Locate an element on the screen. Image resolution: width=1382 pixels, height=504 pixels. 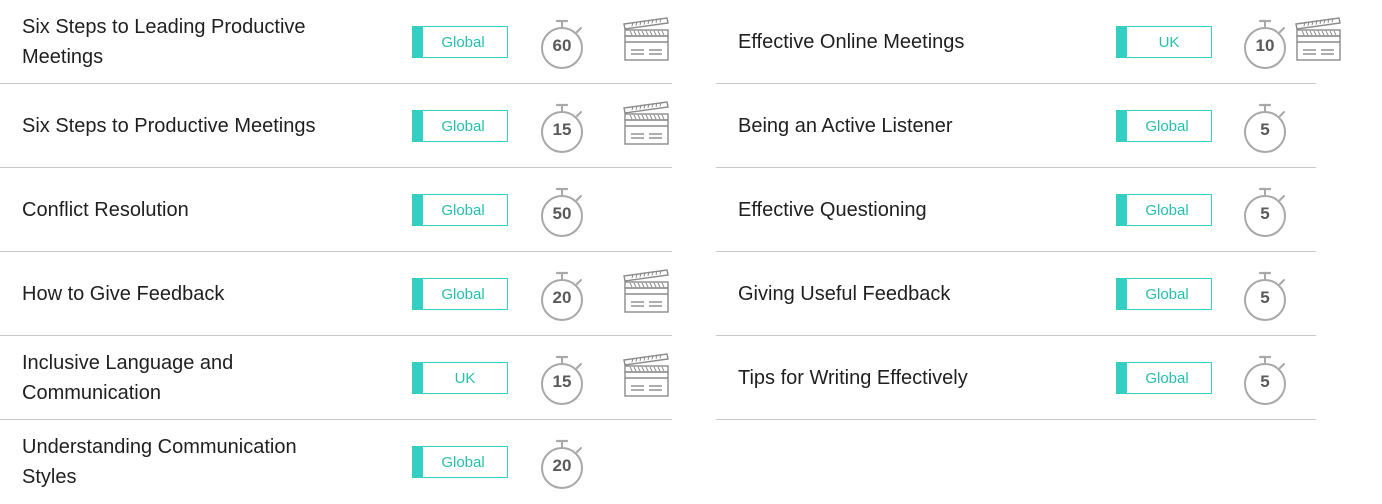
course-row: Conflict Resolution Global 50 is located at coordinates (336, 210).